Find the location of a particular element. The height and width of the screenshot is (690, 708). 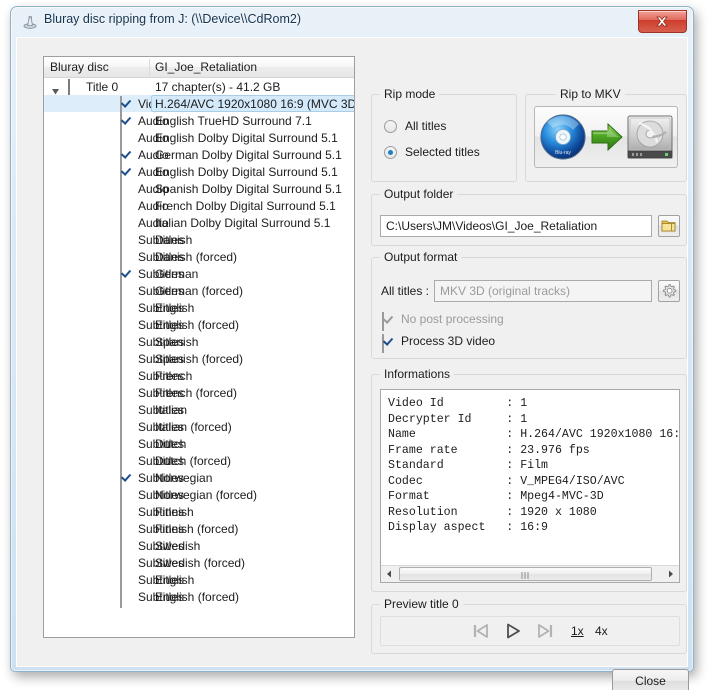

tree-column-header-title: GI_Joe_Retaliation is located at coordinates (206, 67).